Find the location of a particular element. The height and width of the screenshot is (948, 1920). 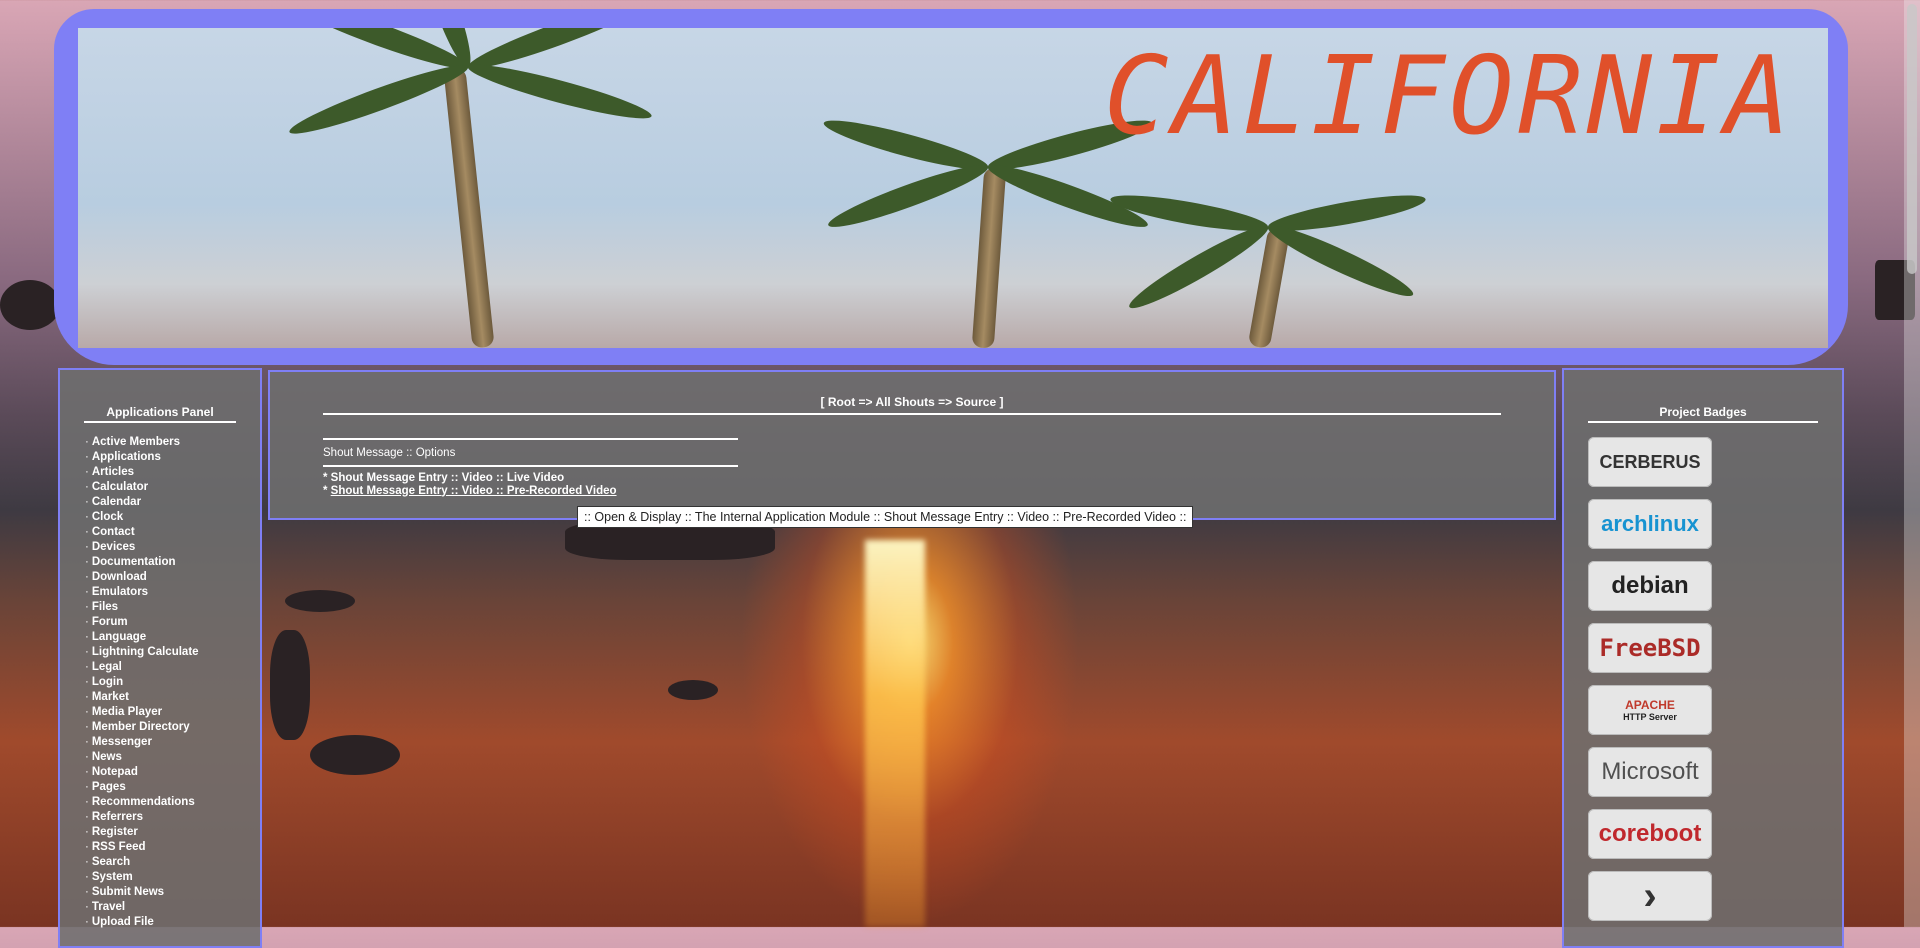

sun-reflection is located at coordinates (895, 733).